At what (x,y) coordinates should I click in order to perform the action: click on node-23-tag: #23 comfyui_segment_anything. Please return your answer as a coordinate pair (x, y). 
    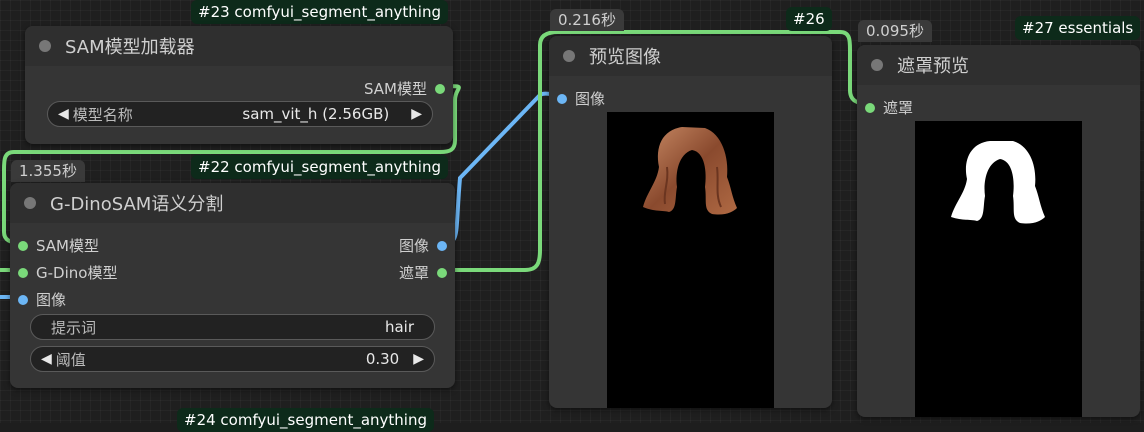
    Looking at the image, I should click on (319, 12).